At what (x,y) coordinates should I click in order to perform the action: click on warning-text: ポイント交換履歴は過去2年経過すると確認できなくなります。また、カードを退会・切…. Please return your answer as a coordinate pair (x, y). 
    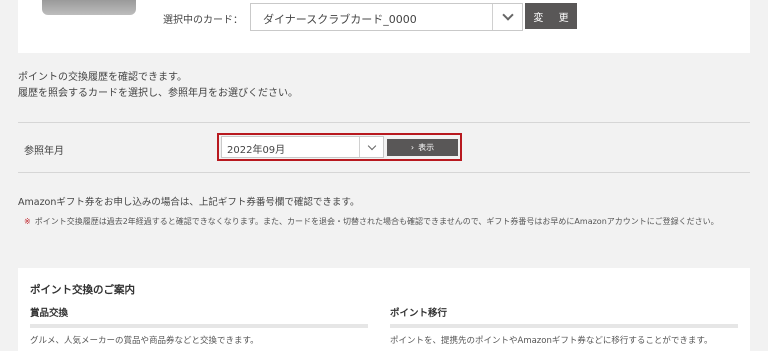
    Looking at the image, I should click on (376, 221).